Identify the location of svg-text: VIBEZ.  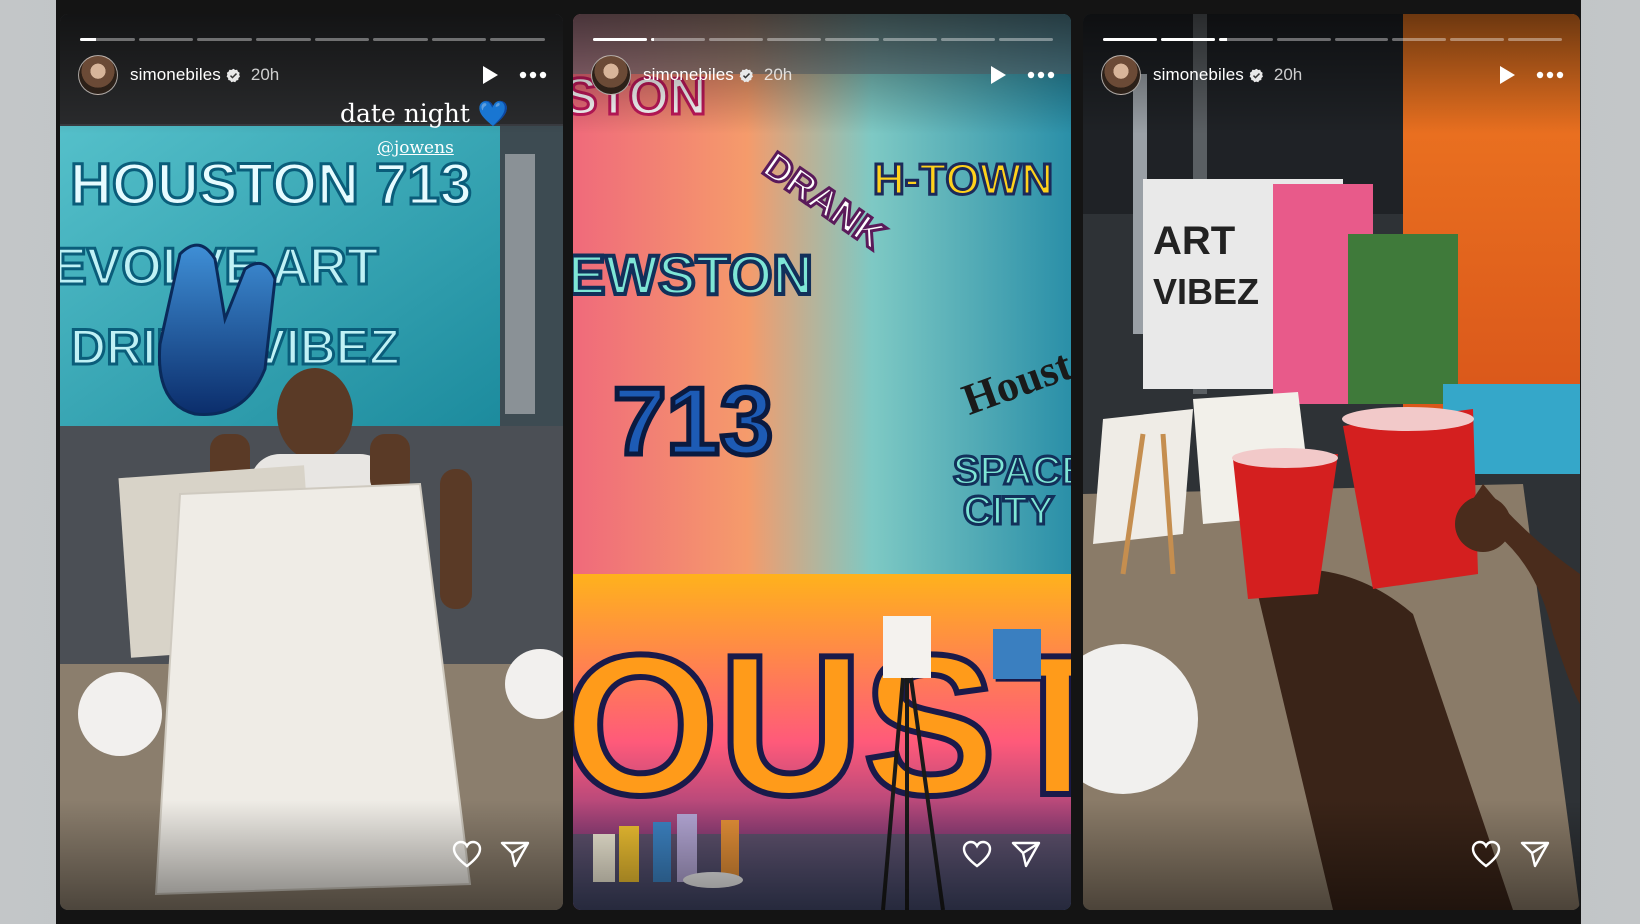
(1206, 291).